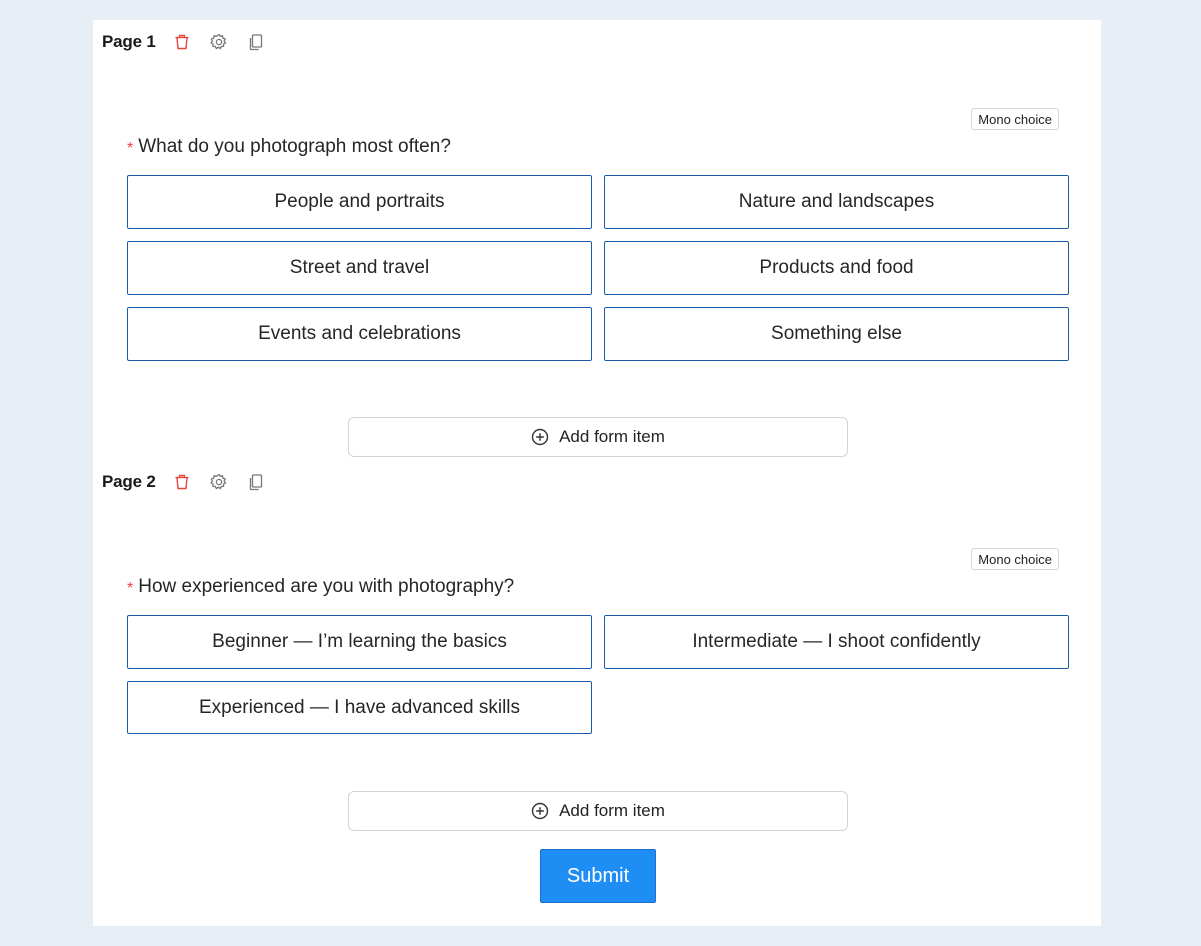  Describe the element at coordinates (359, 268) in the screenshot. I see `choice-option: Street and travel` at that location.